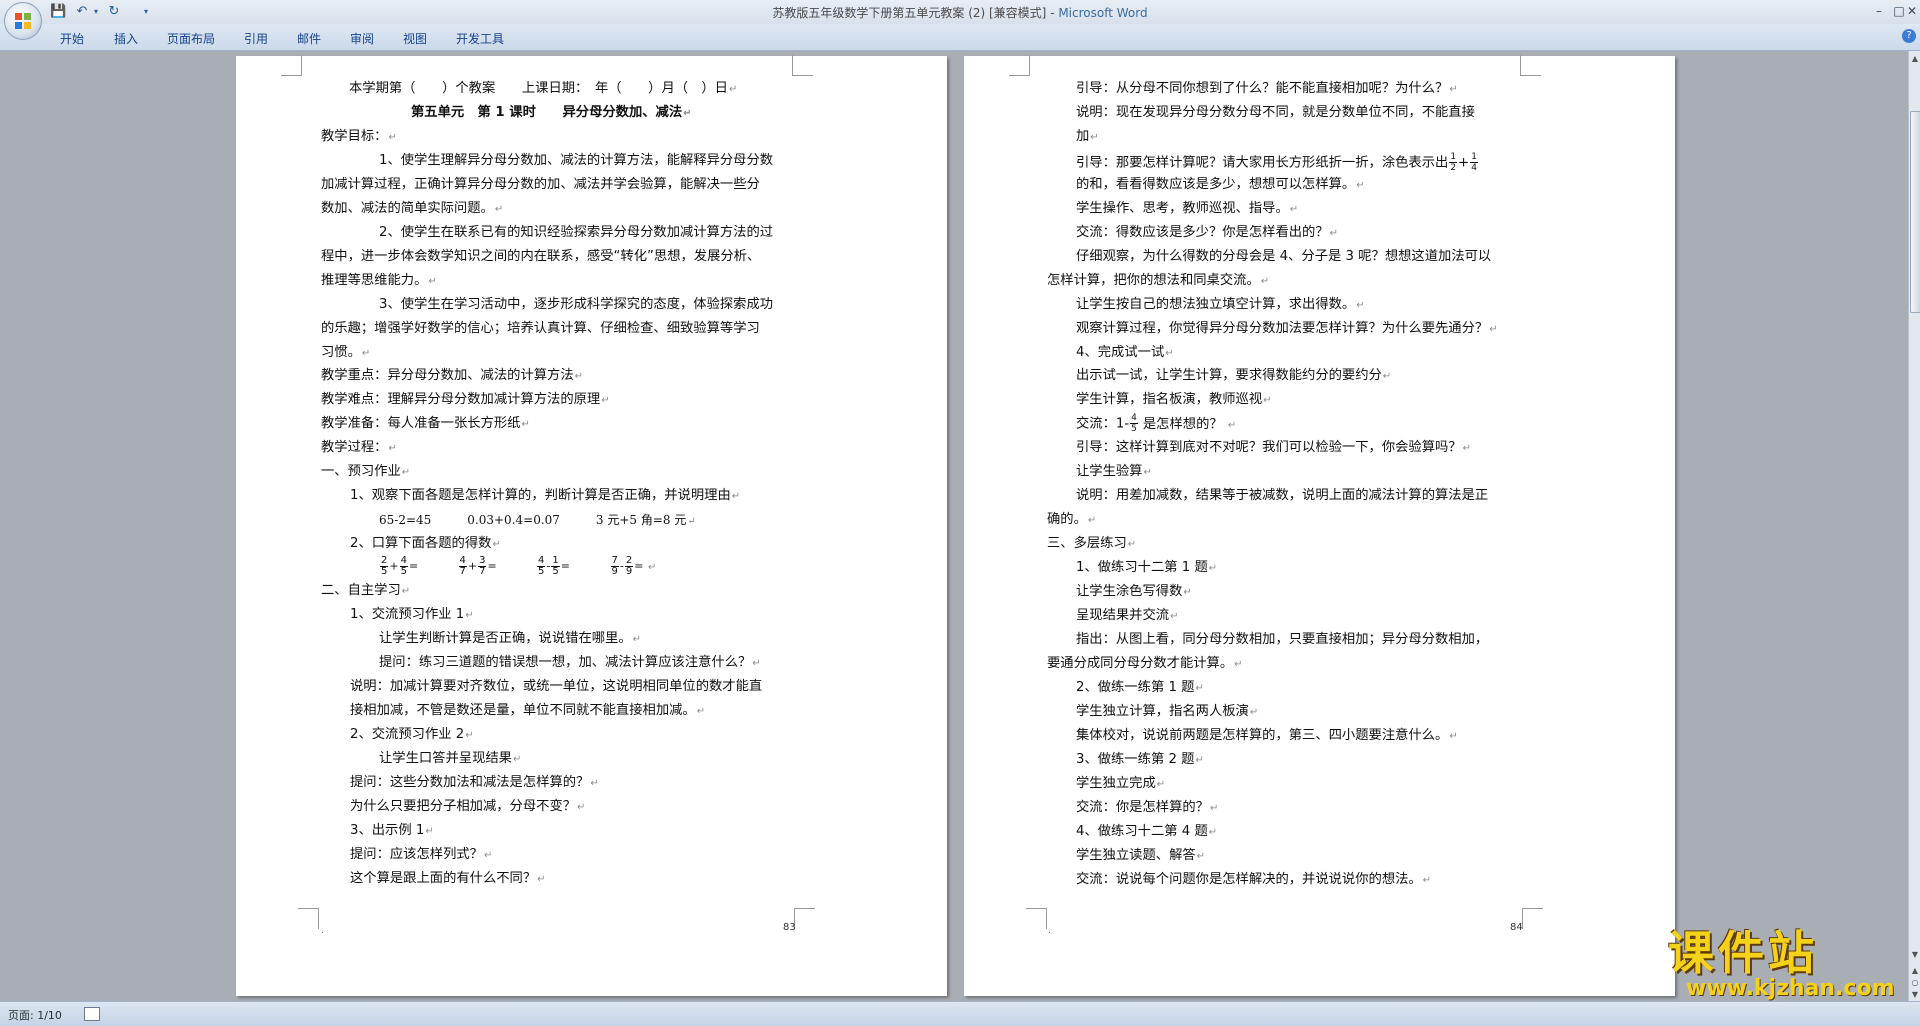 This screenshot has width=1920, height=1026. What do you see at coordinates (448, 879) in the screenshot?
I see `text-line: 这个算是跟上面的有什么不同？` at bounding box center [448, 879].